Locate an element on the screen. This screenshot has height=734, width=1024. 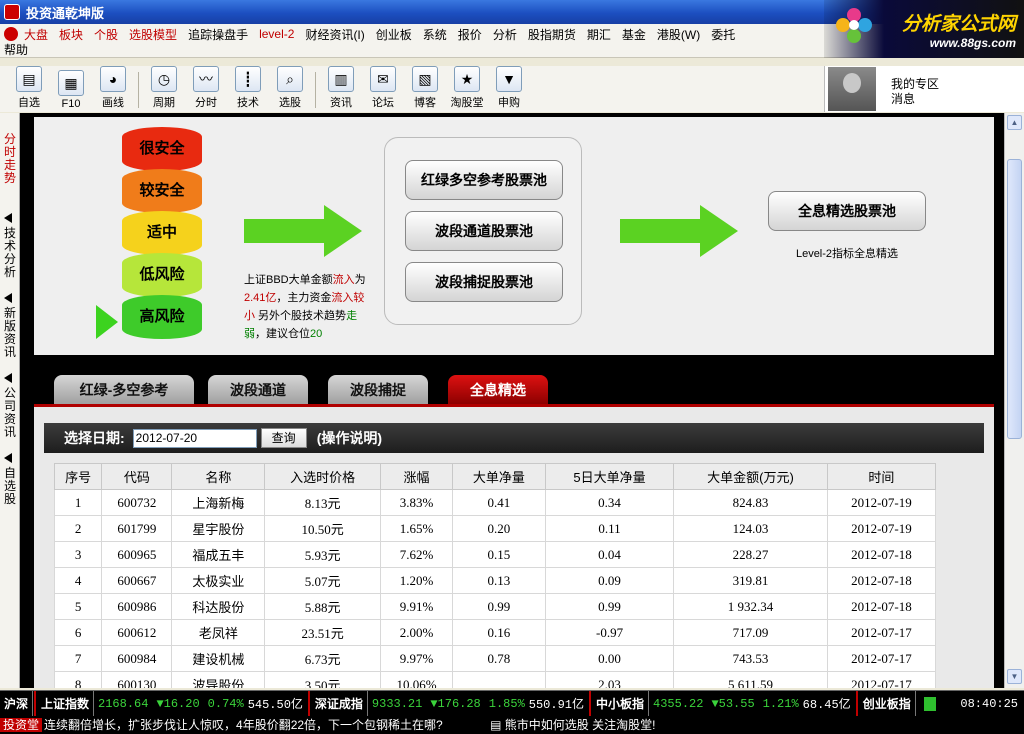
table-cell: 科达股份 is located at coordinates (218, 606).